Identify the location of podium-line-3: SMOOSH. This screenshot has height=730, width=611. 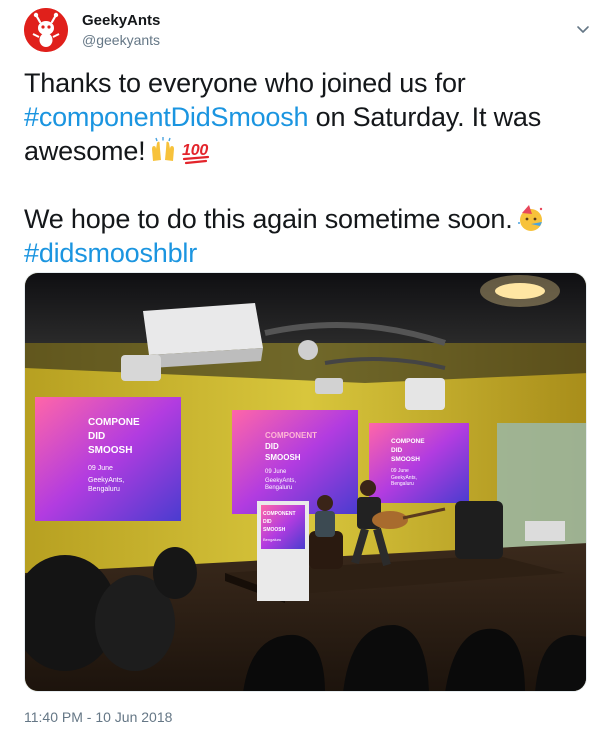
(274, 530).